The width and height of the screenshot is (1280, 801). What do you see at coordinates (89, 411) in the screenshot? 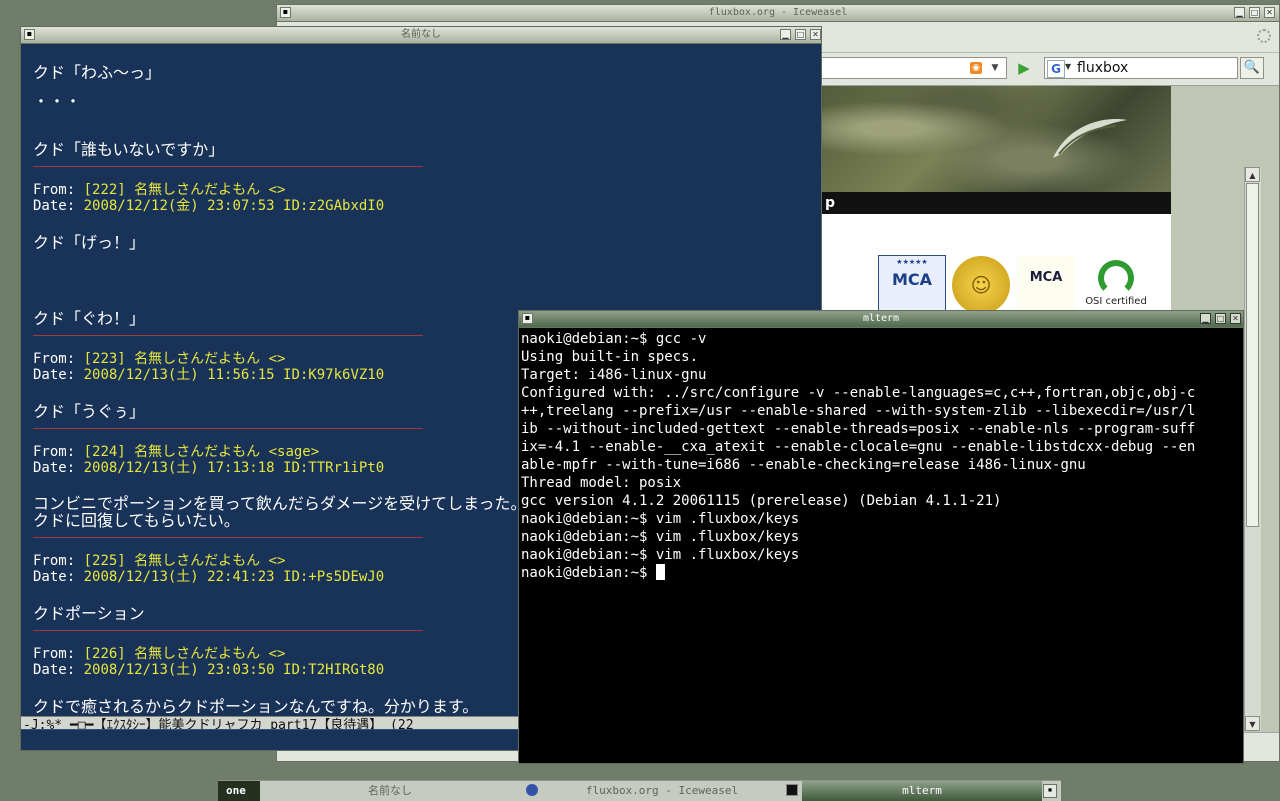
I see `post-body-line: クド「うぐぅ」` at bounding box center [89, 411].